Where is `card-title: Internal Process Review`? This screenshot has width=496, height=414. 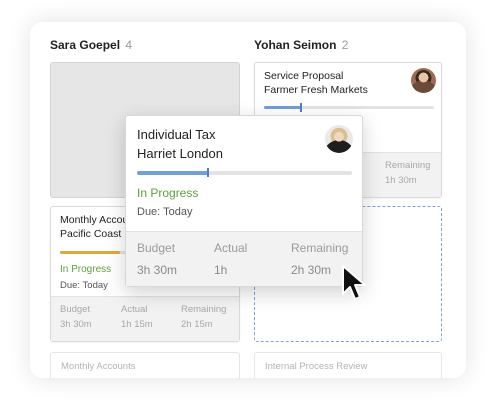
card-title: Internal Process Review is located at coordinates (316, 366).